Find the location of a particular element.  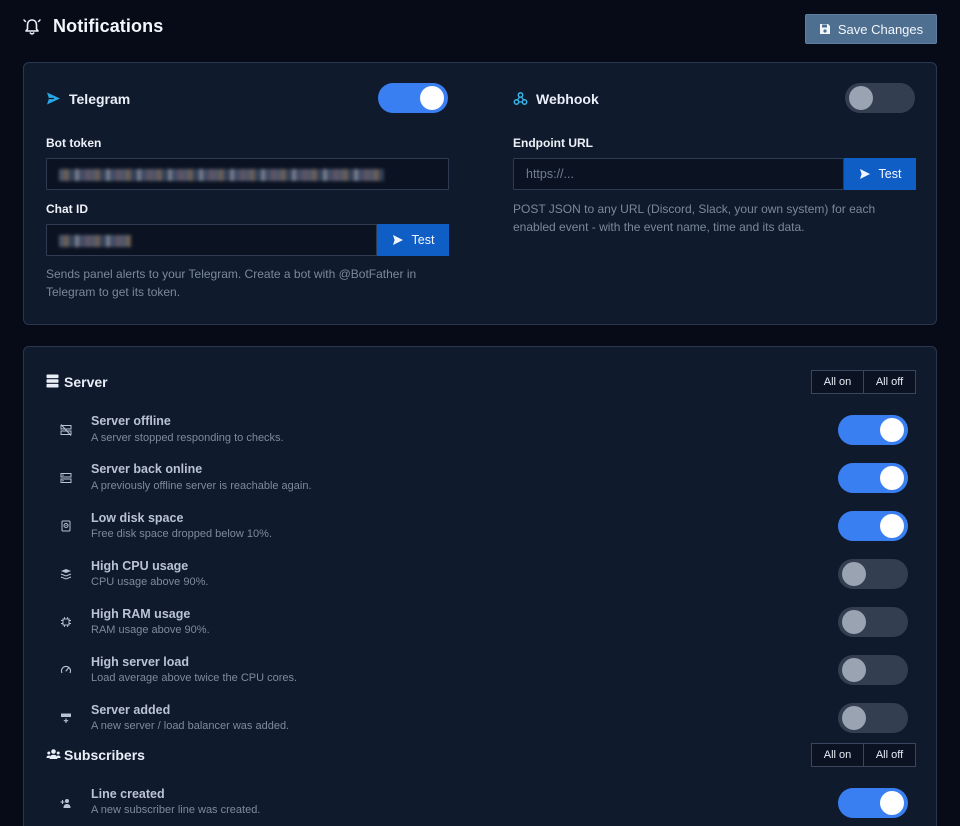

bot-token-label: Bot token is located at coordinates (74, 143).